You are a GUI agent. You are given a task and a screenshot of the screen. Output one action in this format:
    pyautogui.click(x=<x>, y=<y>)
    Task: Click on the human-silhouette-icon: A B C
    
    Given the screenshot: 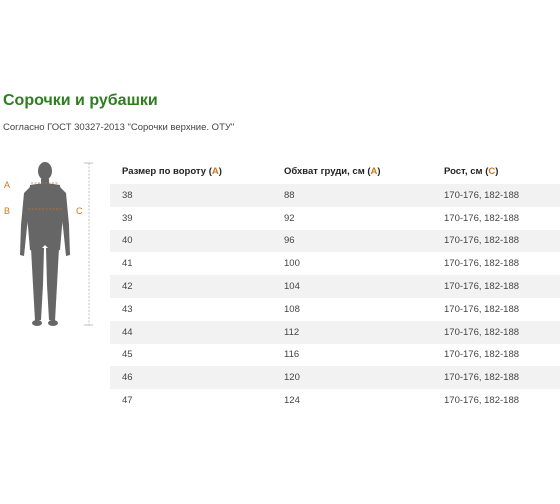 What is the action you would take?
    pyautogui.click(x=48, y=244)
    